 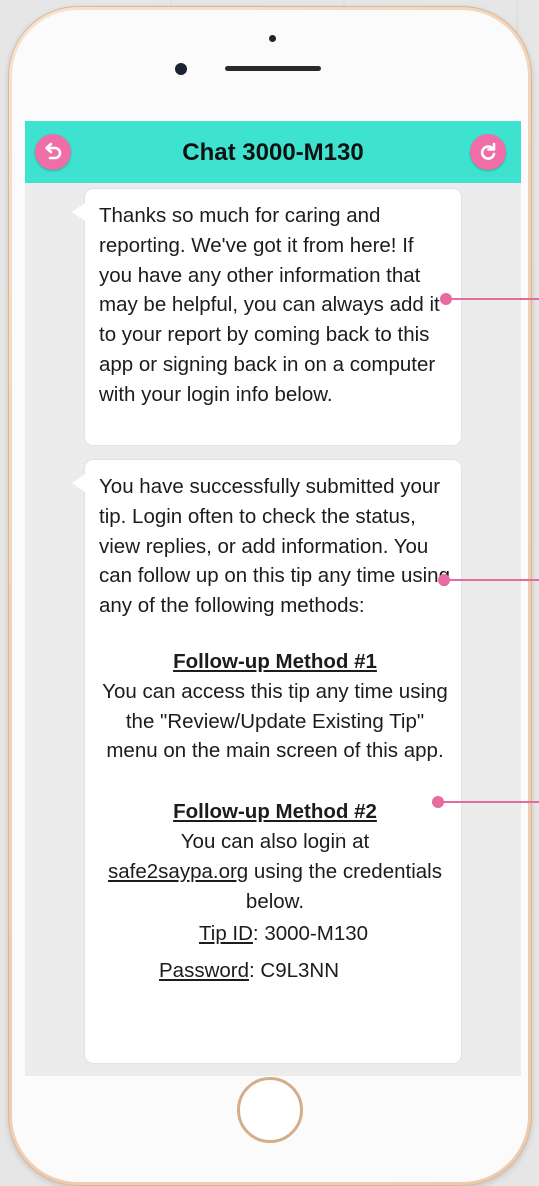 I want to click on method-2-suffix: using the credentials below., so click(x=343, y=886).